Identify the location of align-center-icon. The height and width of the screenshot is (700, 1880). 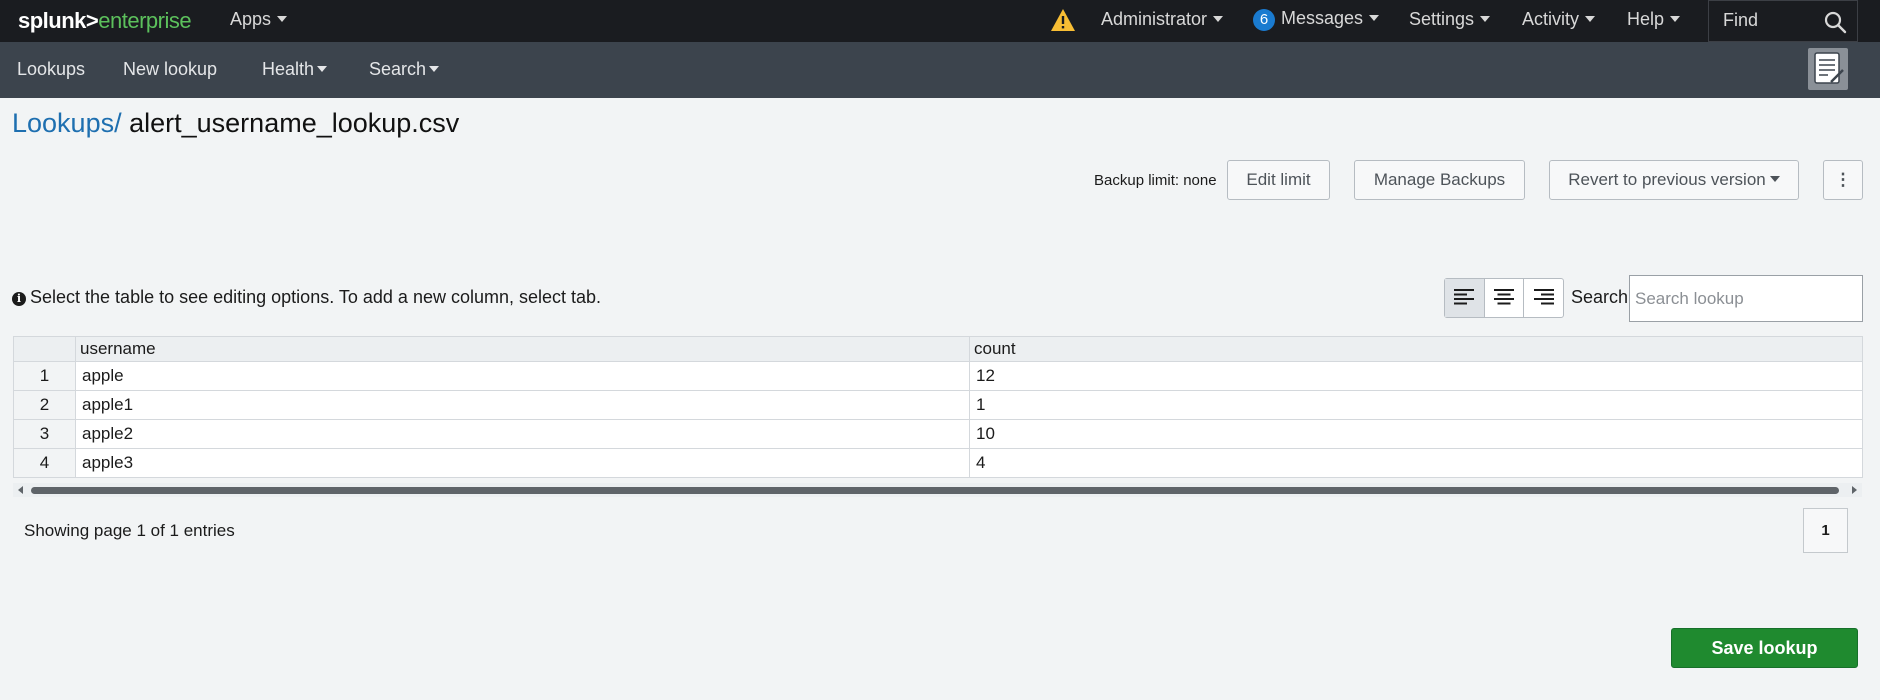
(1504, 297).